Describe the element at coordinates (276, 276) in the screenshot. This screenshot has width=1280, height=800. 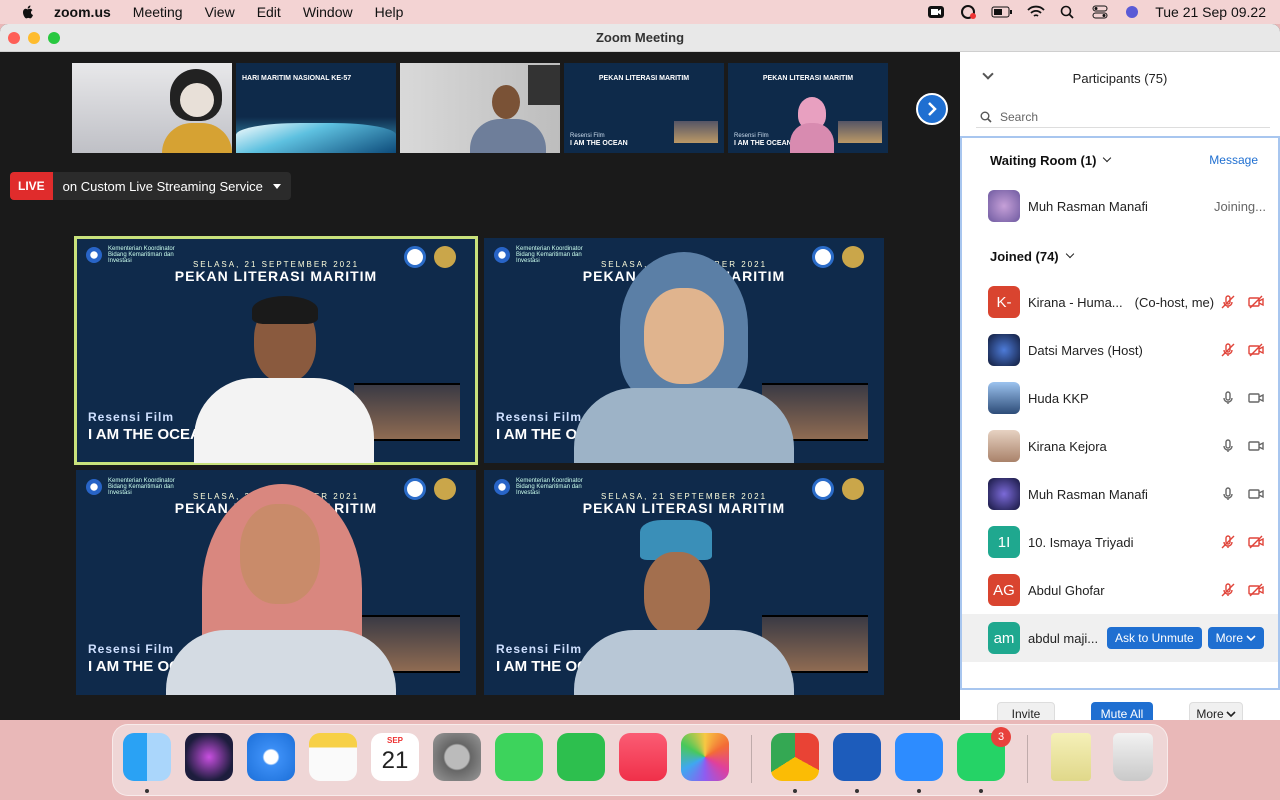
I see `event-title: PEKAN LITERASI MARITIM` at that location.